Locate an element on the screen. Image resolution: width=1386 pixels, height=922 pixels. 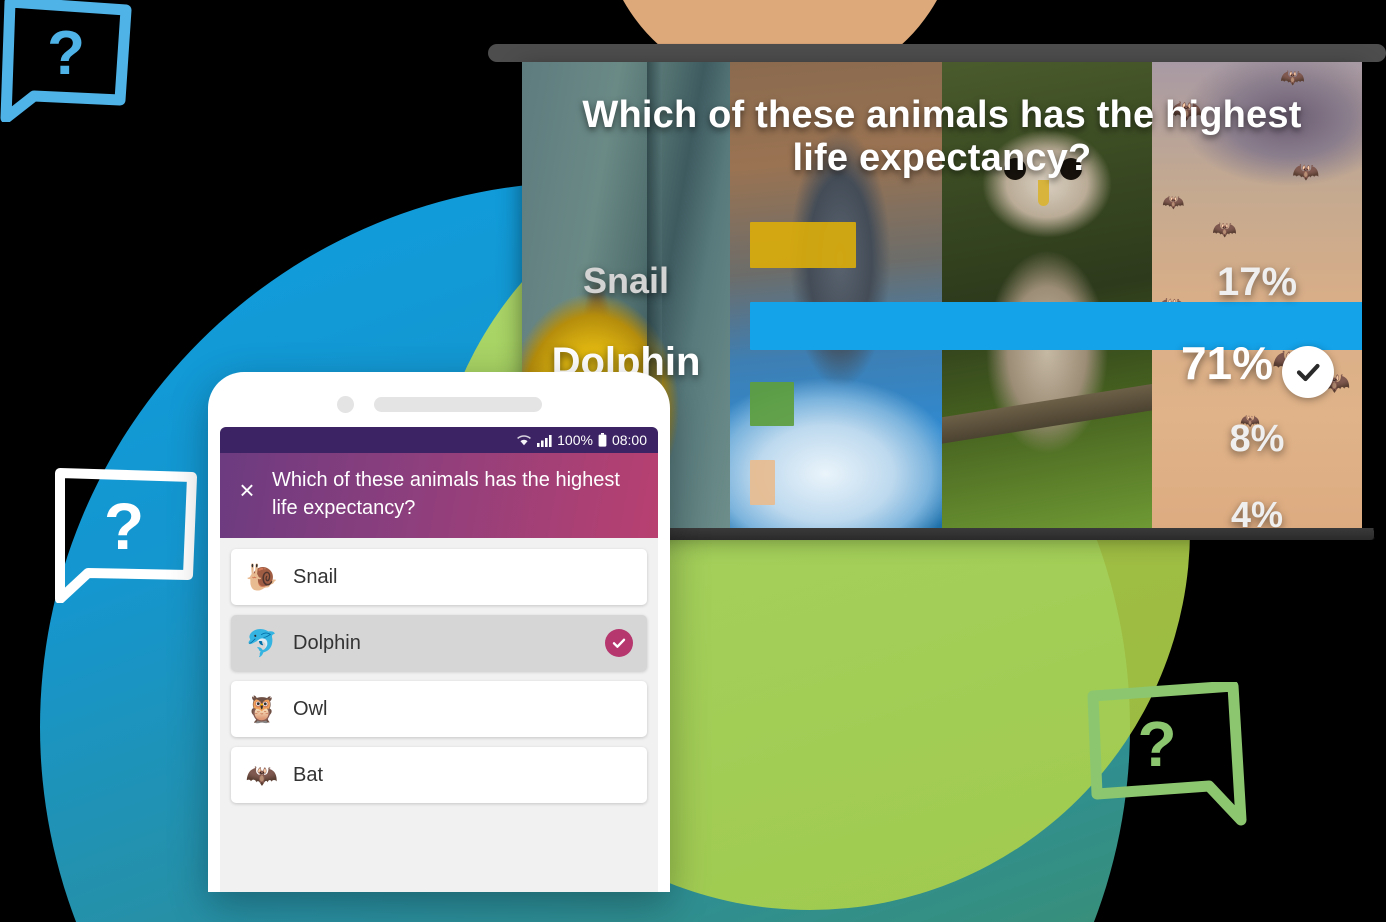
clock-label: 08:00 is located at coordinates (629, 440).